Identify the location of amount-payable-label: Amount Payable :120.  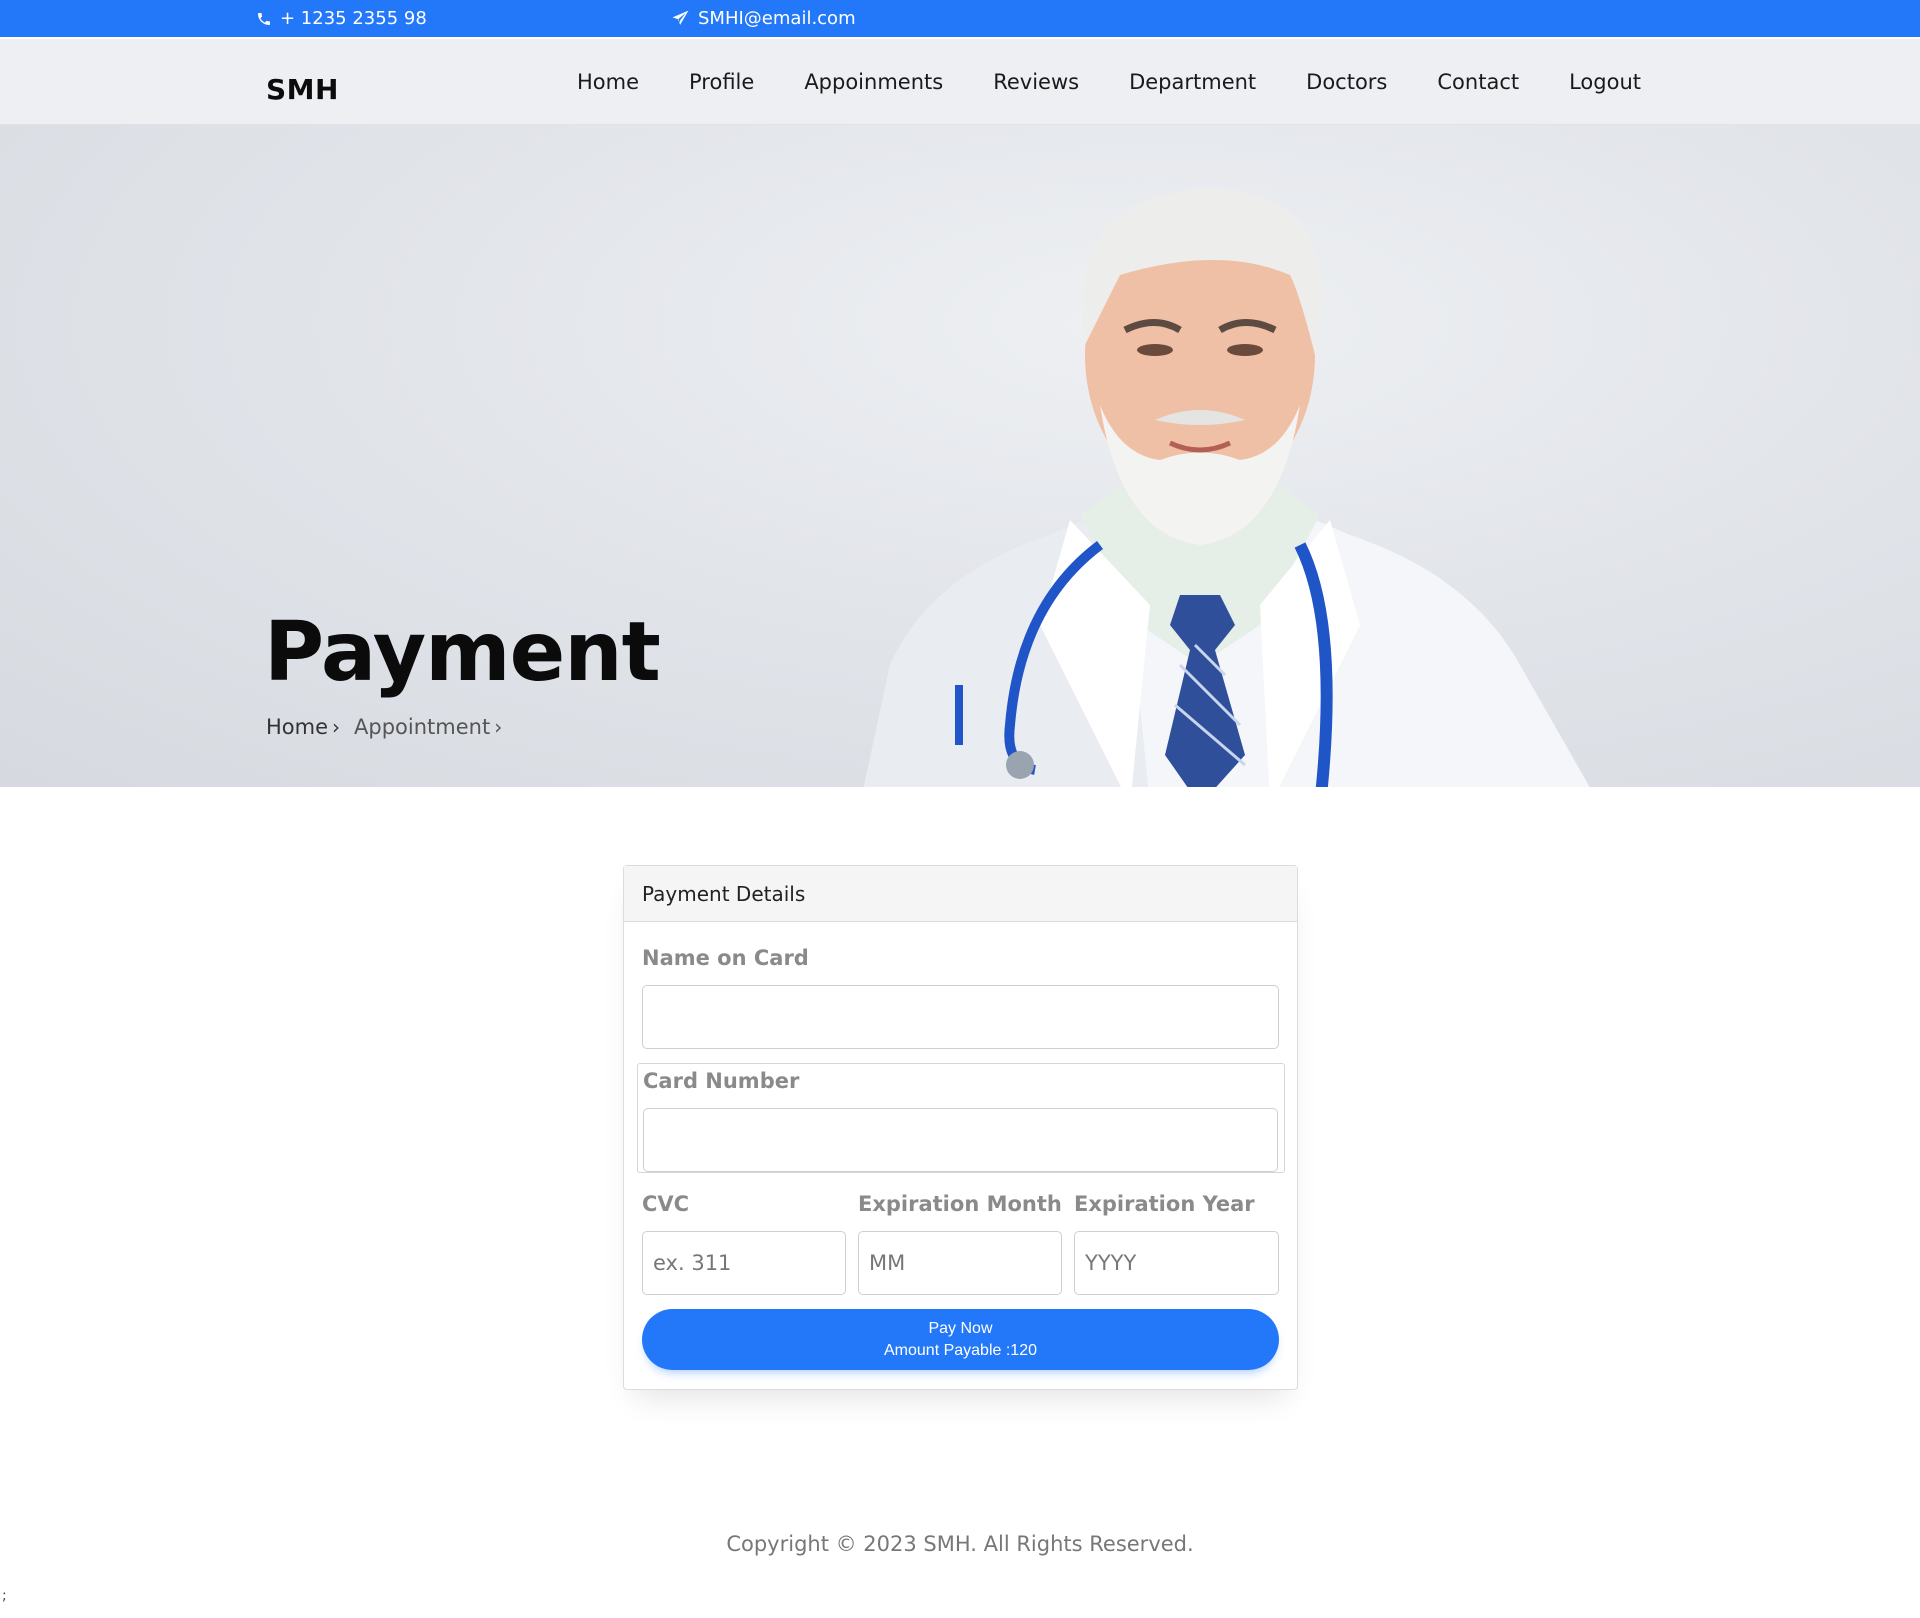
(960, 1350).